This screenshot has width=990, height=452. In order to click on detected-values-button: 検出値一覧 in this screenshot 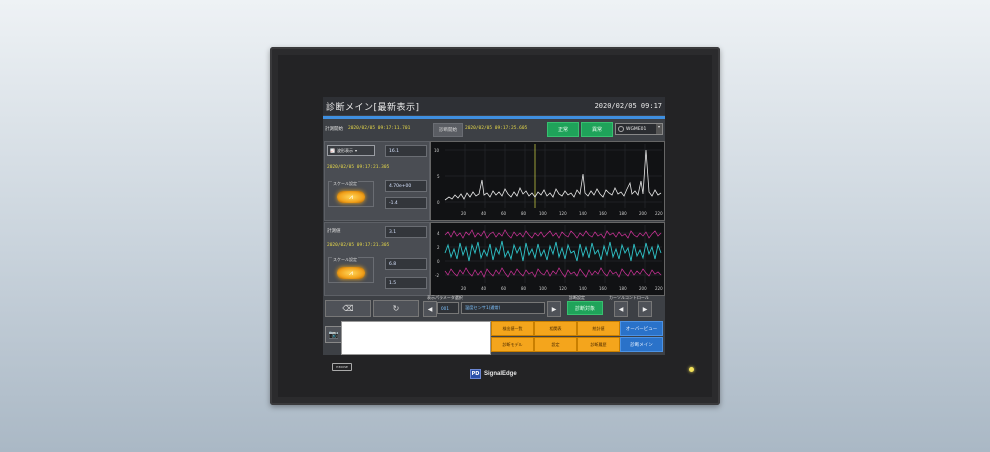, I will do `click(512, 328)`.